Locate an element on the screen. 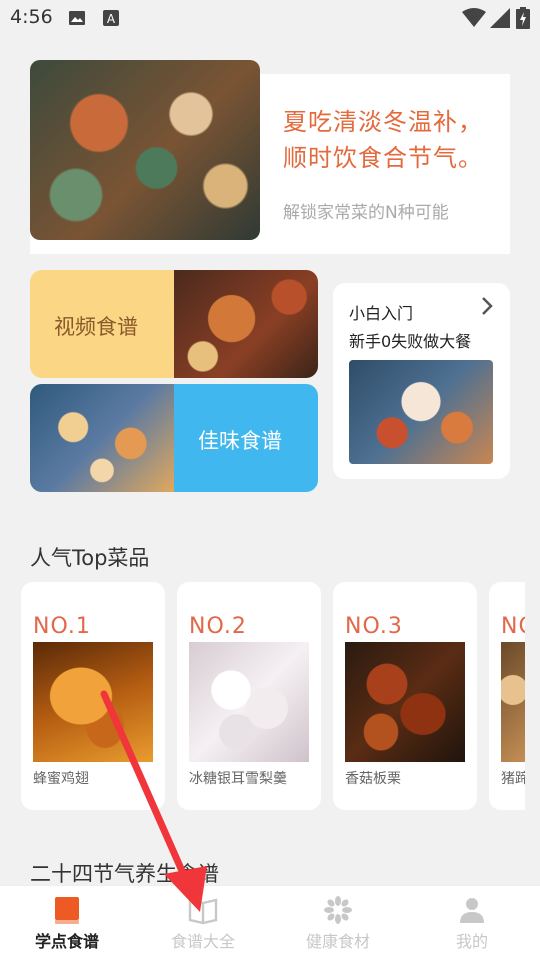 The width and height of the screenshot is (540, 961). battery-icon is located at coordinates (523, 18).